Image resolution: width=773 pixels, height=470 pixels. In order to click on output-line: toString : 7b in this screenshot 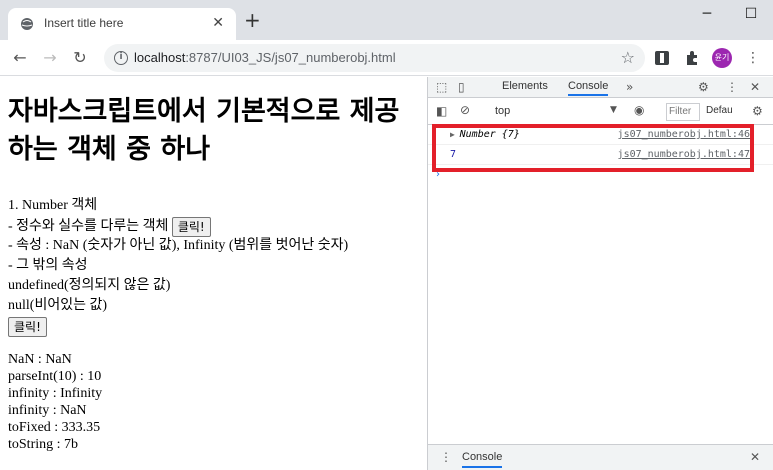, I will do `click(43, 444)`.